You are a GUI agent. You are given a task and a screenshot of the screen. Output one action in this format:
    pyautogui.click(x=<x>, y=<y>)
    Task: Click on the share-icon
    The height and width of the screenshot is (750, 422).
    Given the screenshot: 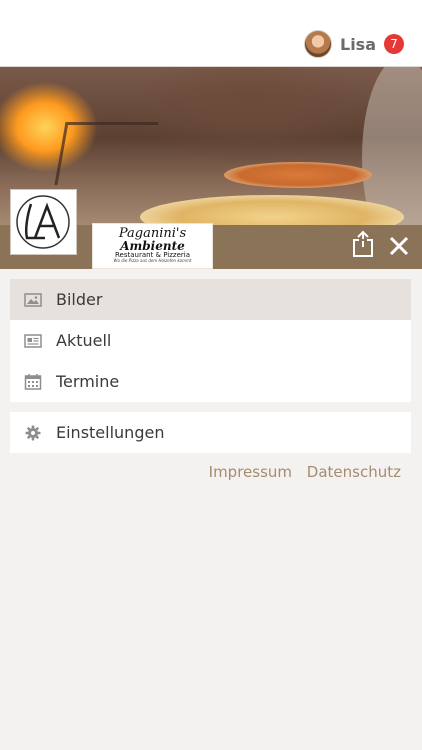 What is the action you would take?
    pyautogui.click(x=363, y=243)
    